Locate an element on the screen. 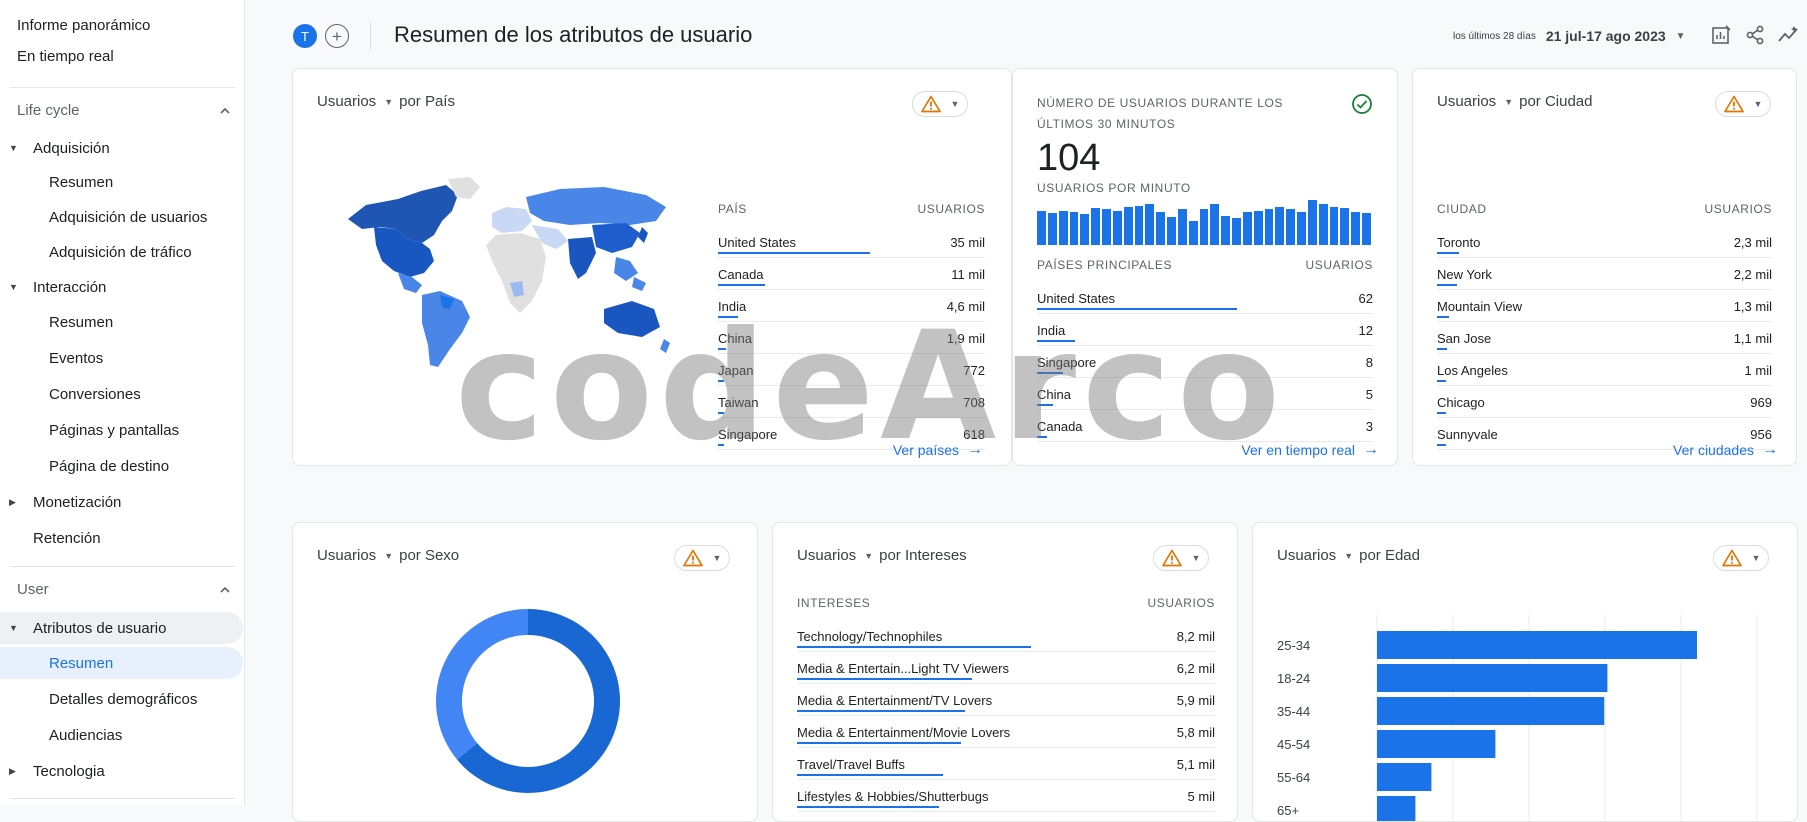 This screenshot has height=822, width=1807. age-tick-label: 55-64 is located at coordinates (1293, 777).